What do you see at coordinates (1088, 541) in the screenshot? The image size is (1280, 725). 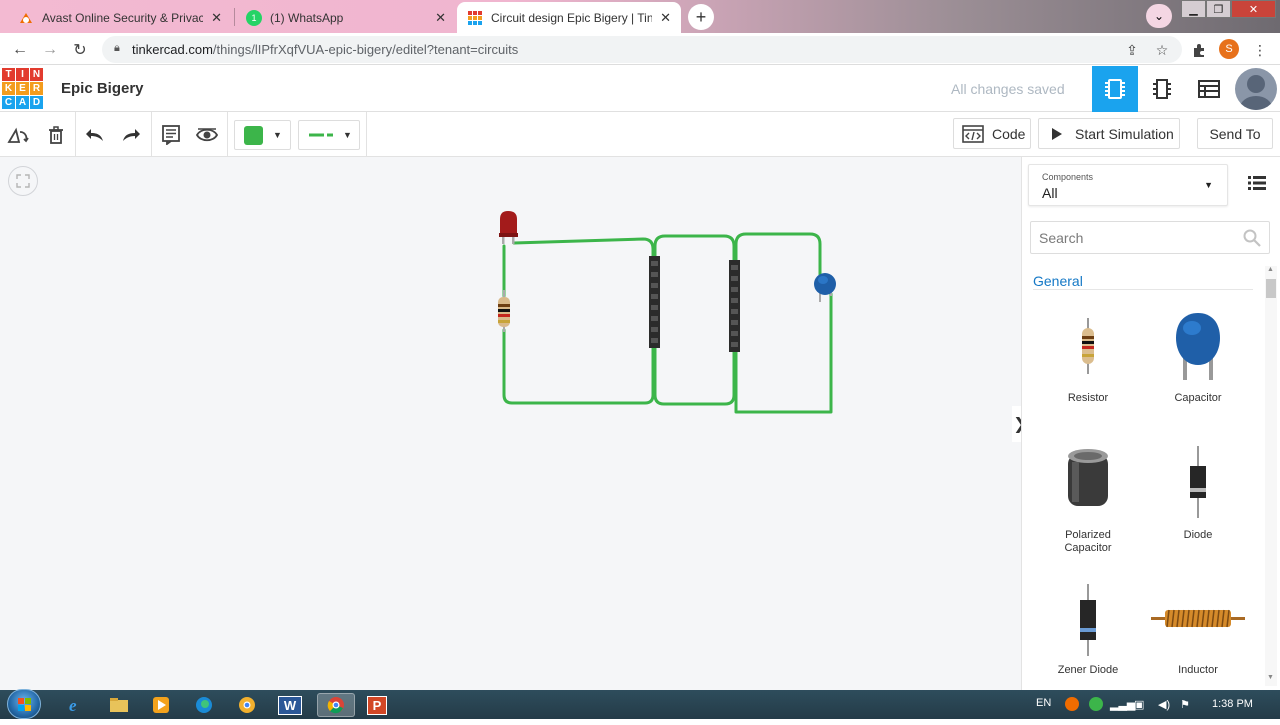 I see `component-label: Polarized Capacitor` at bounding box center [1088, 541].